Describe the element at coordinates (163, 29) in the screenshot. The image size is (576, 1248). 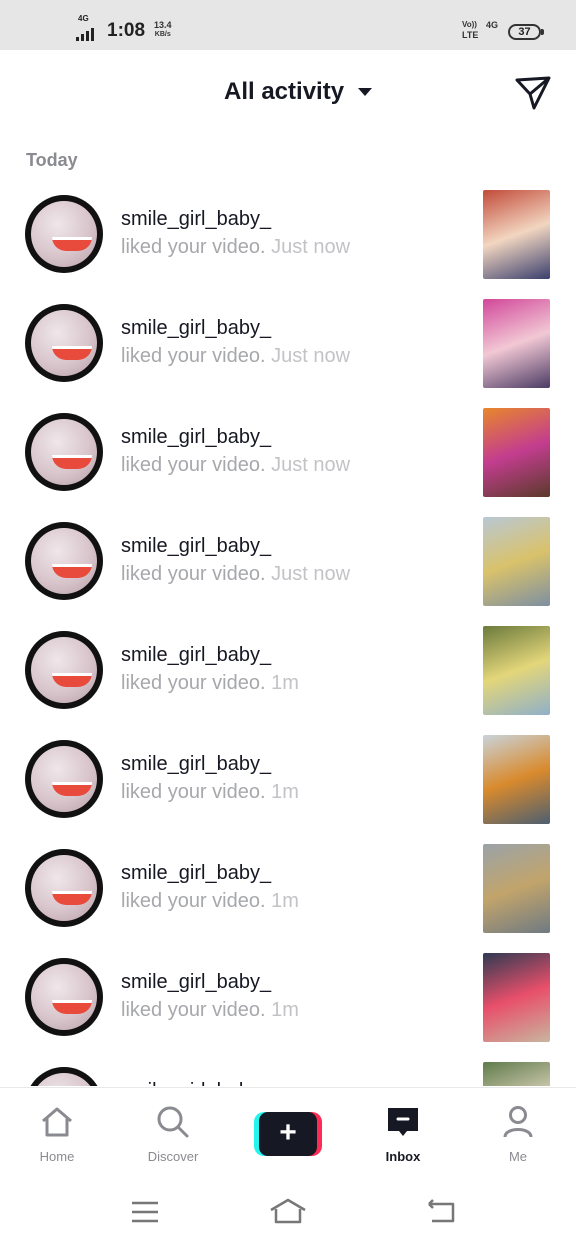
I see `network-speed: 13.4 KB/s` at that location.